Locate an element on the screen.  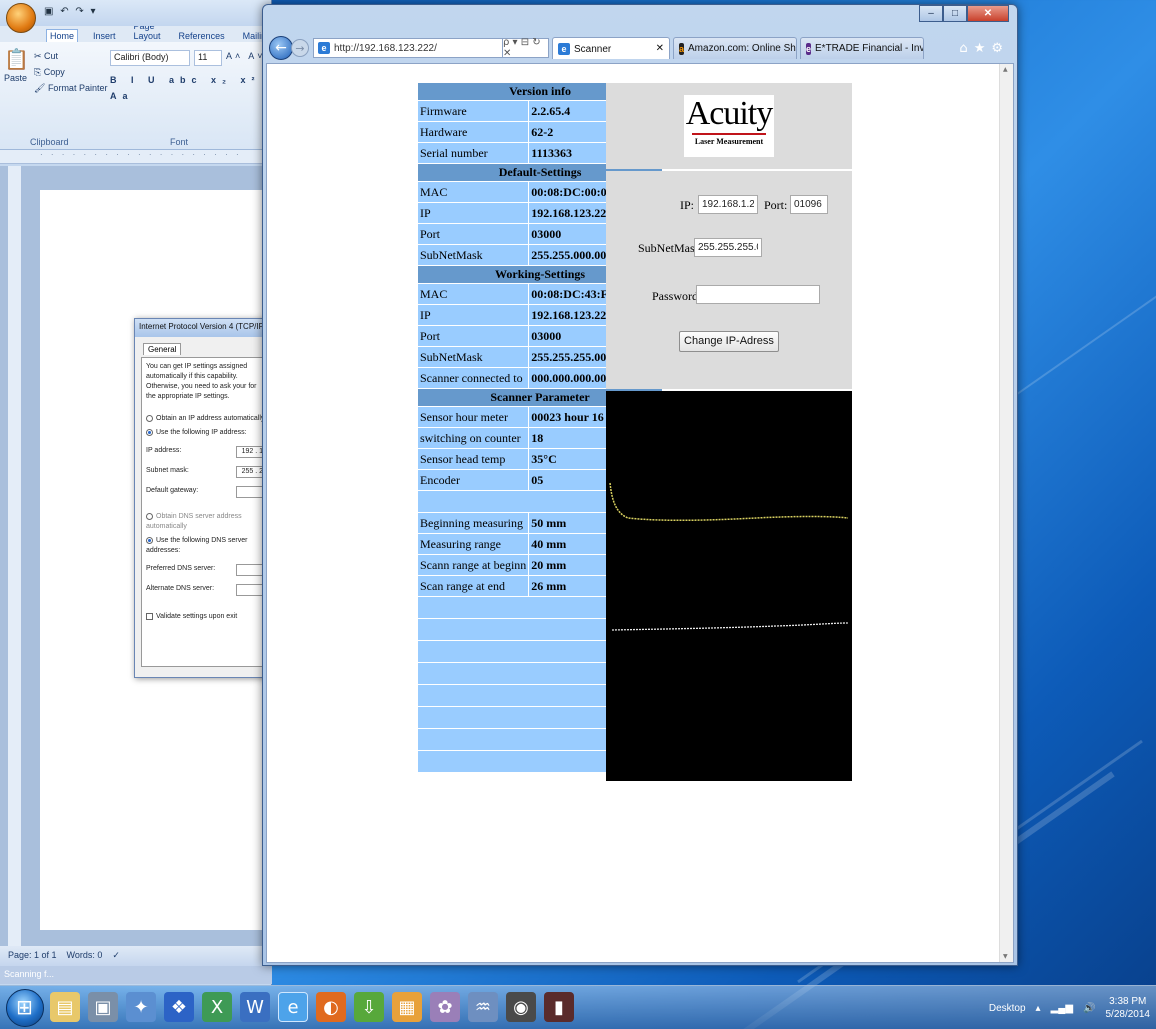
address-bar: e http://192.168.123.222/ is located at coordinates (408, 48).